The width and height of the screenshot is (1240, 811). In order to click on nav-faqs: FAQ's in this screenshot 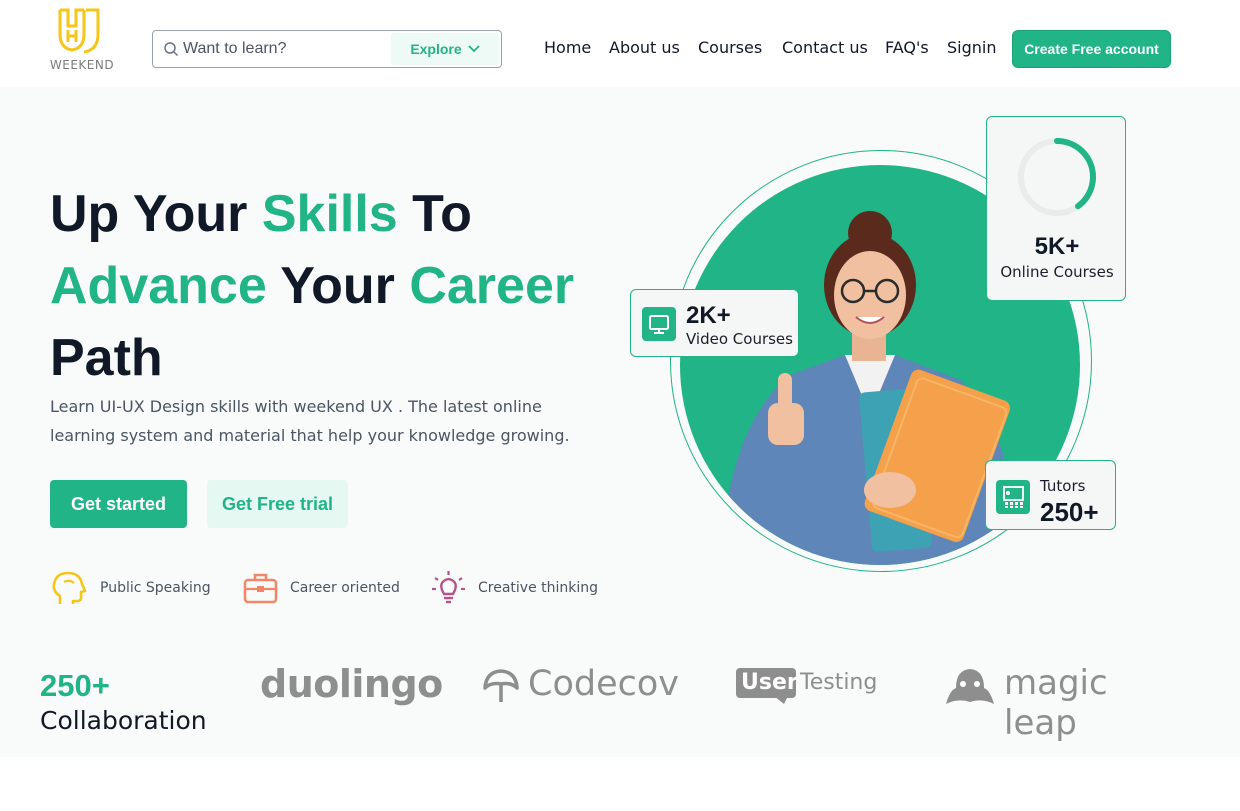, I will do `click(907, 47)`.